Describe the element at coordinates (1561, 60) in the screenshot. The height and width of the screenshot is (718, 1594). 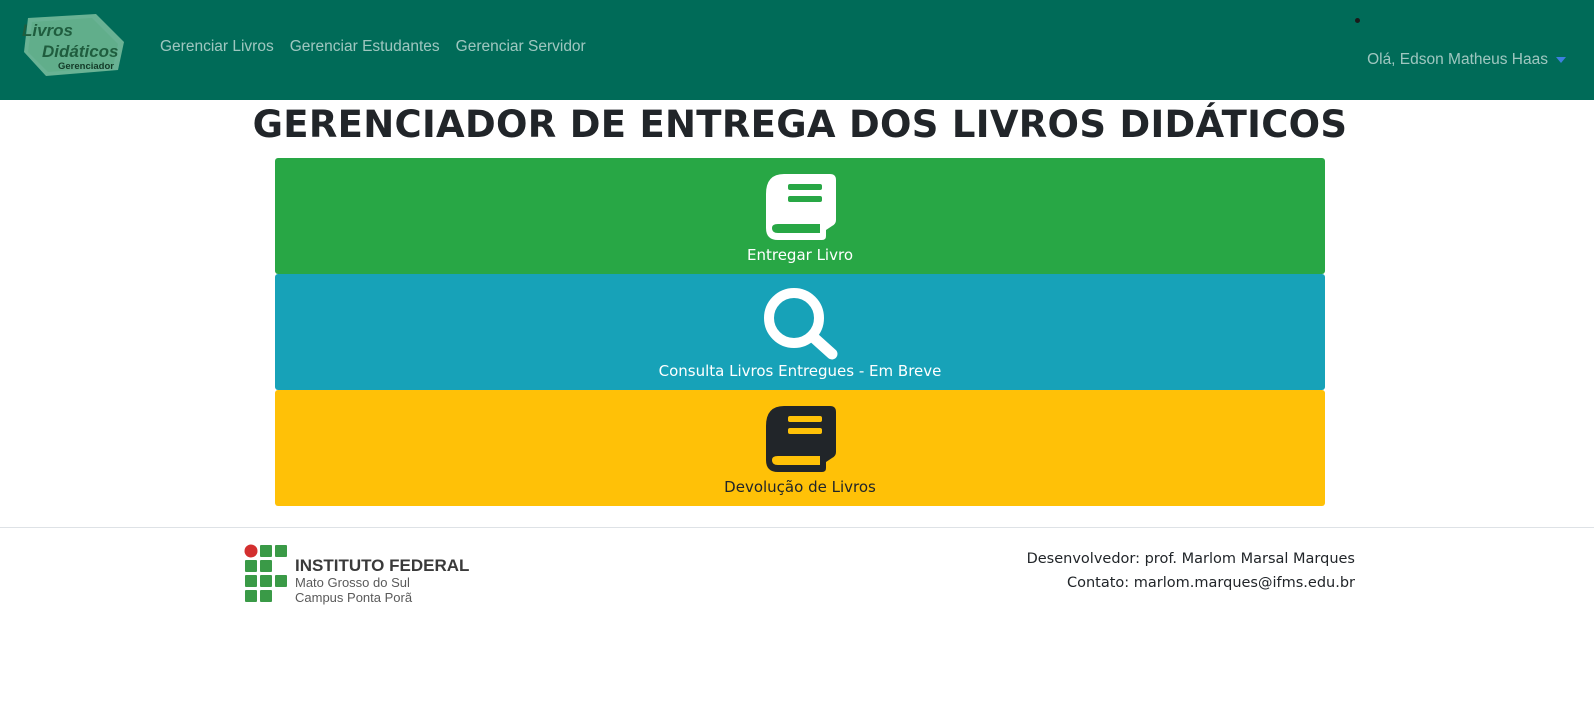
I see `caret-down-icon` at that location.